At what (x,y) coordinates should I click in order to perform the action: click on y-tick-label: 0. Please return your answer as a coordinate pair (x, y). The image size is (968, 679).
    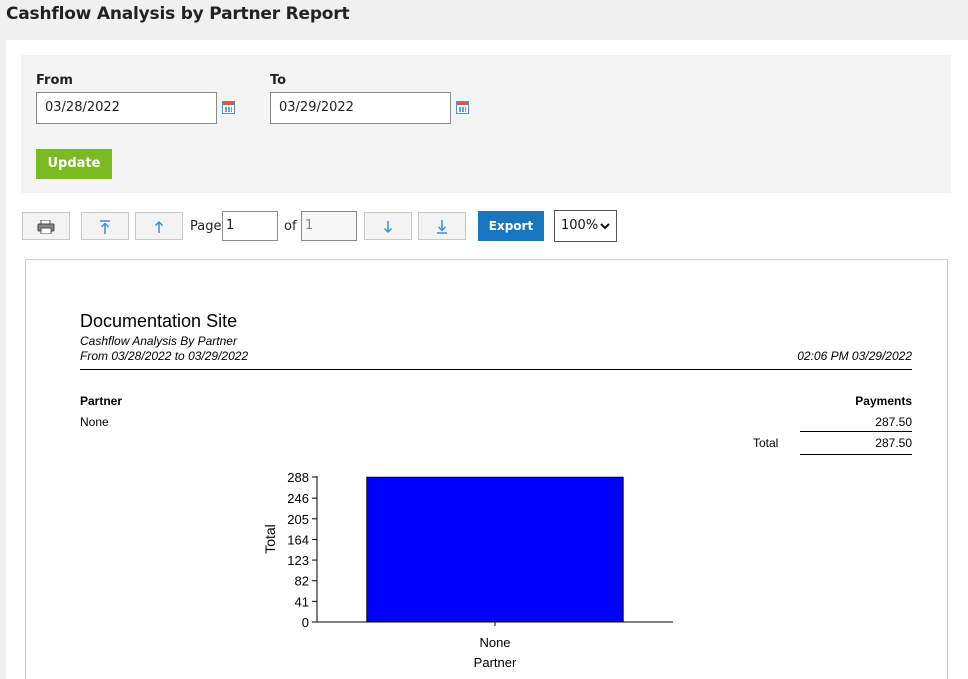
    Looking at the image, I should click on (305, 622).